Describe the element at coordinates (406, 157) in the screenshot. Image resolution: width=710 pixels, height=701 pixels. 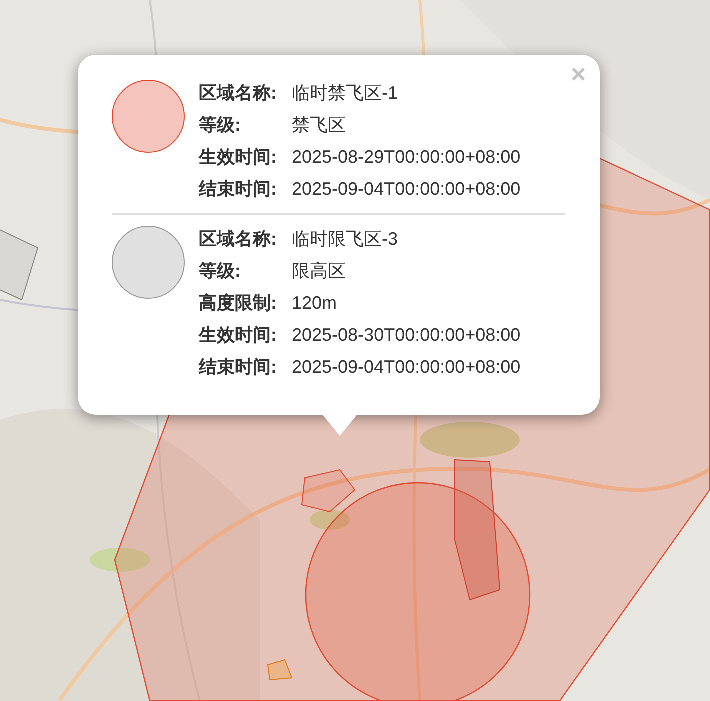
I see `field-value: 2025-08-29T00:00:00+08:00` at that location.